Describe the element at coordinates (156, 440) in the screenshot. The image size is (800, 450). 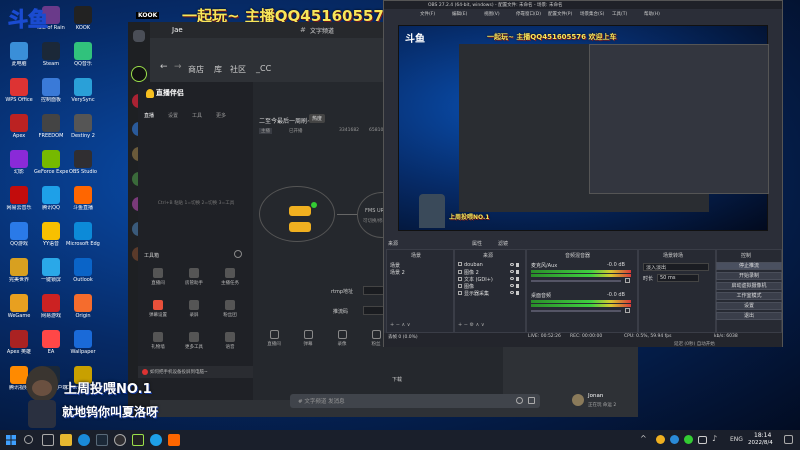
I see `qq-taskbar-icon` at that location.